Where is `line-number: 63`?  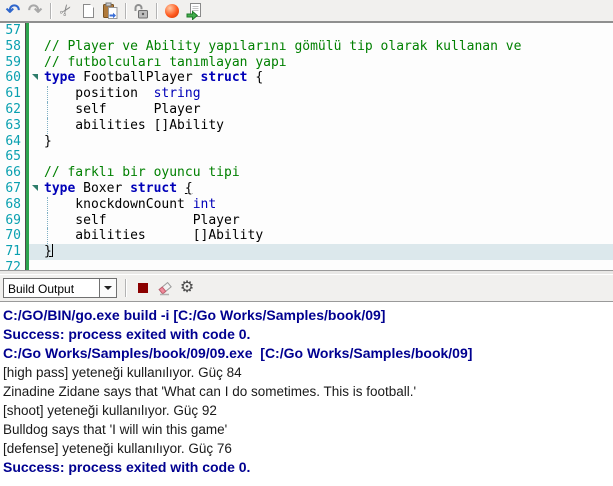
line-number: 63 is located at coordinates (13, 125).